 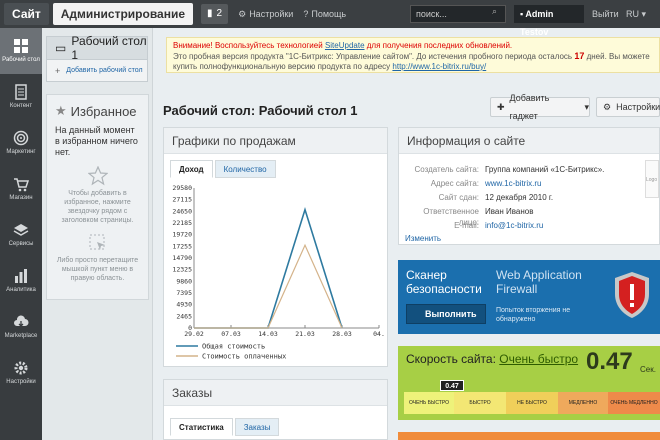 I want to click on site-logo: Logo, so click(x=652, y=179).